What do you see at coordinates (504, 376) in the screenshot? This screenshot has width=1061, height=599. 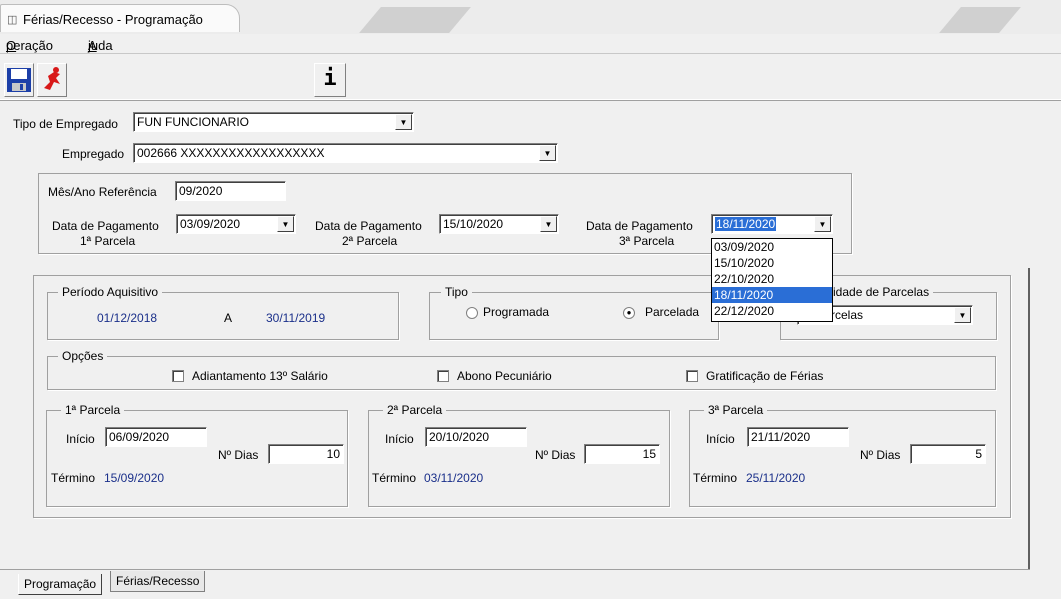 I see `abono-label: Abono Pecuniário` at bounding box center [504, 376].